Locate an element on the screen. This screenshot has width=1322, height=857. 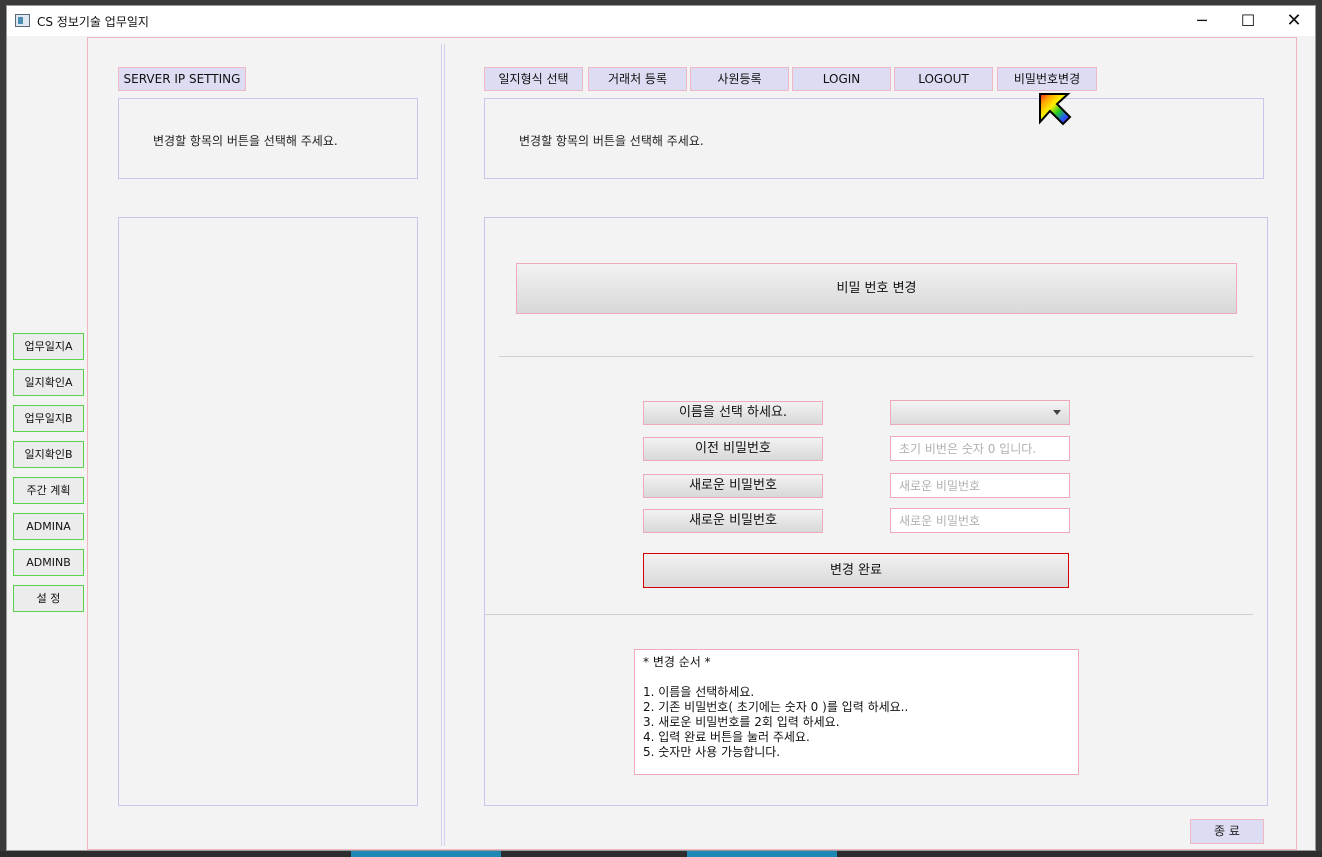
tab-logout: LOGOUT is located at coordinates (943, 79).